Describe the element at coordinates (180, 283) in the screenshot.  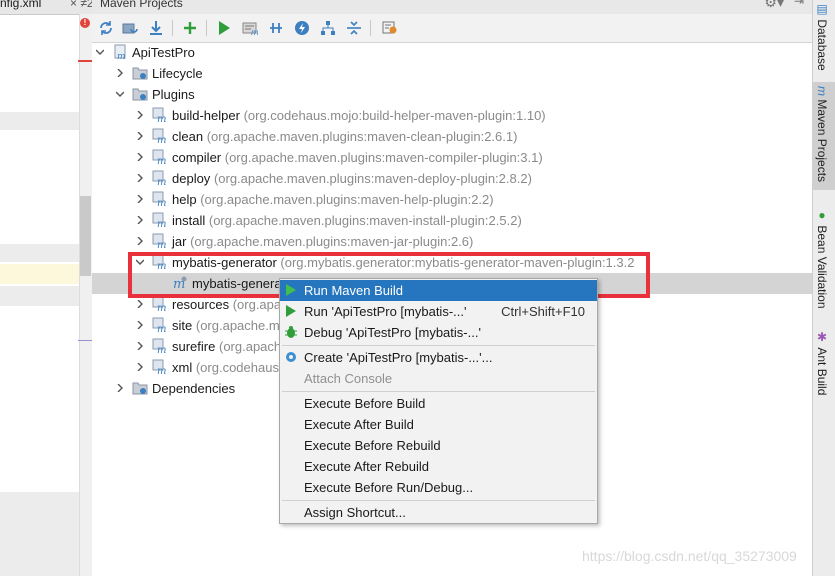
I see `maven-goal-icon: m` at that location.